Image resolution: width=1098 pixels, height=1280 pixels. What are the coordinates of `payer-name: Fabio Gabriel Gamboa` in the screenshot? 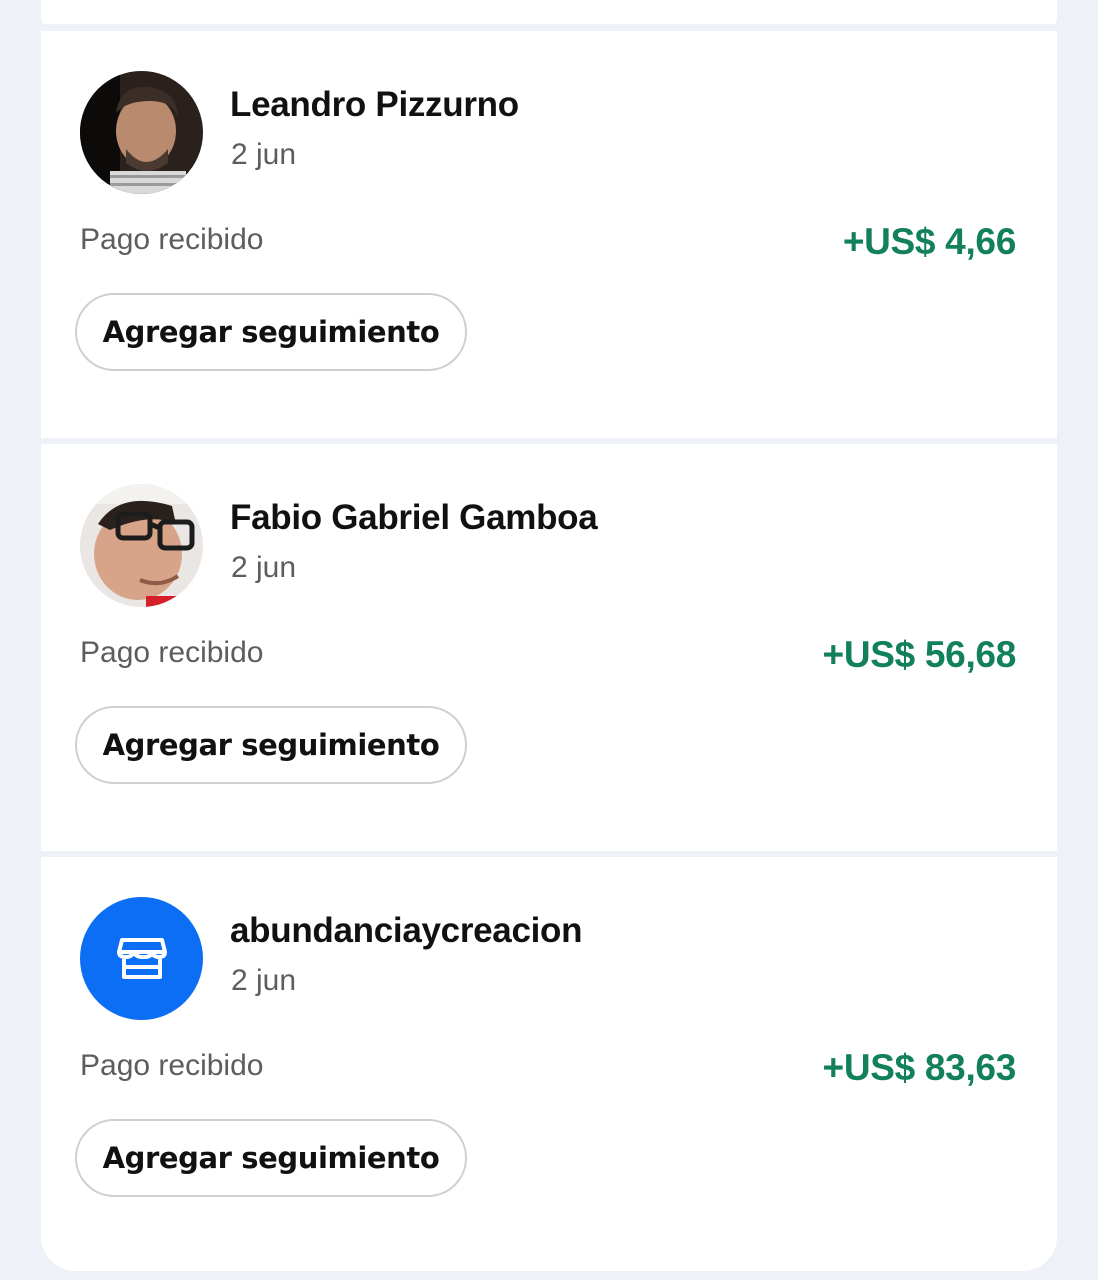 It's located at (414, 517).